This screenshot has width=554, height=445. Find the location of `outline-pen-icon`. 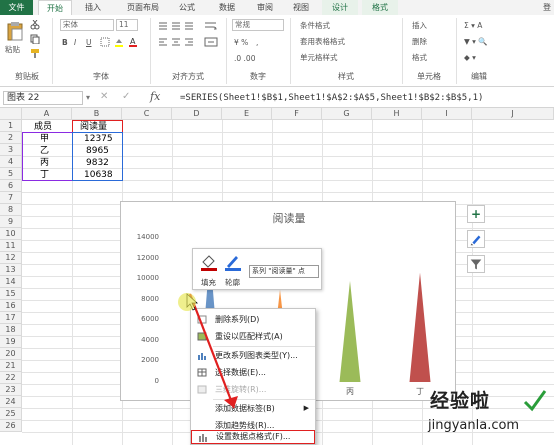

outline-pen-icon is located at coordinates (233, 262).